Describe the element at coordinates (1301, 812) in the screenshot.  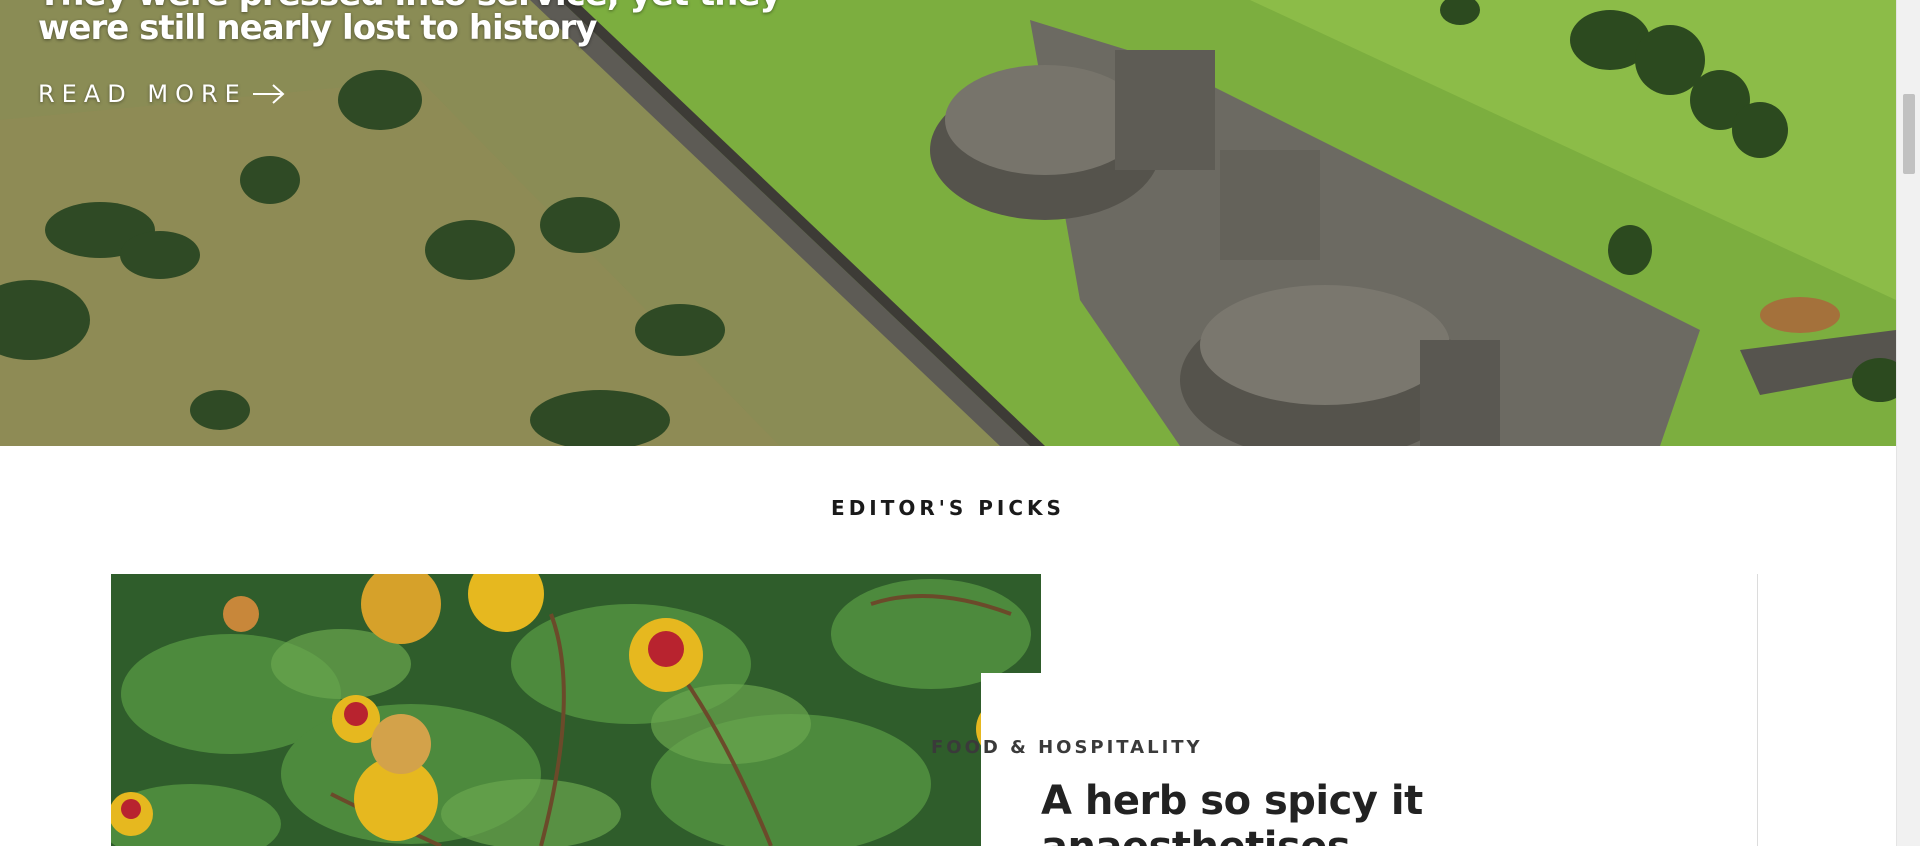
I see `pick-card-title: A herb so spicy it anaesthetises` at that location.